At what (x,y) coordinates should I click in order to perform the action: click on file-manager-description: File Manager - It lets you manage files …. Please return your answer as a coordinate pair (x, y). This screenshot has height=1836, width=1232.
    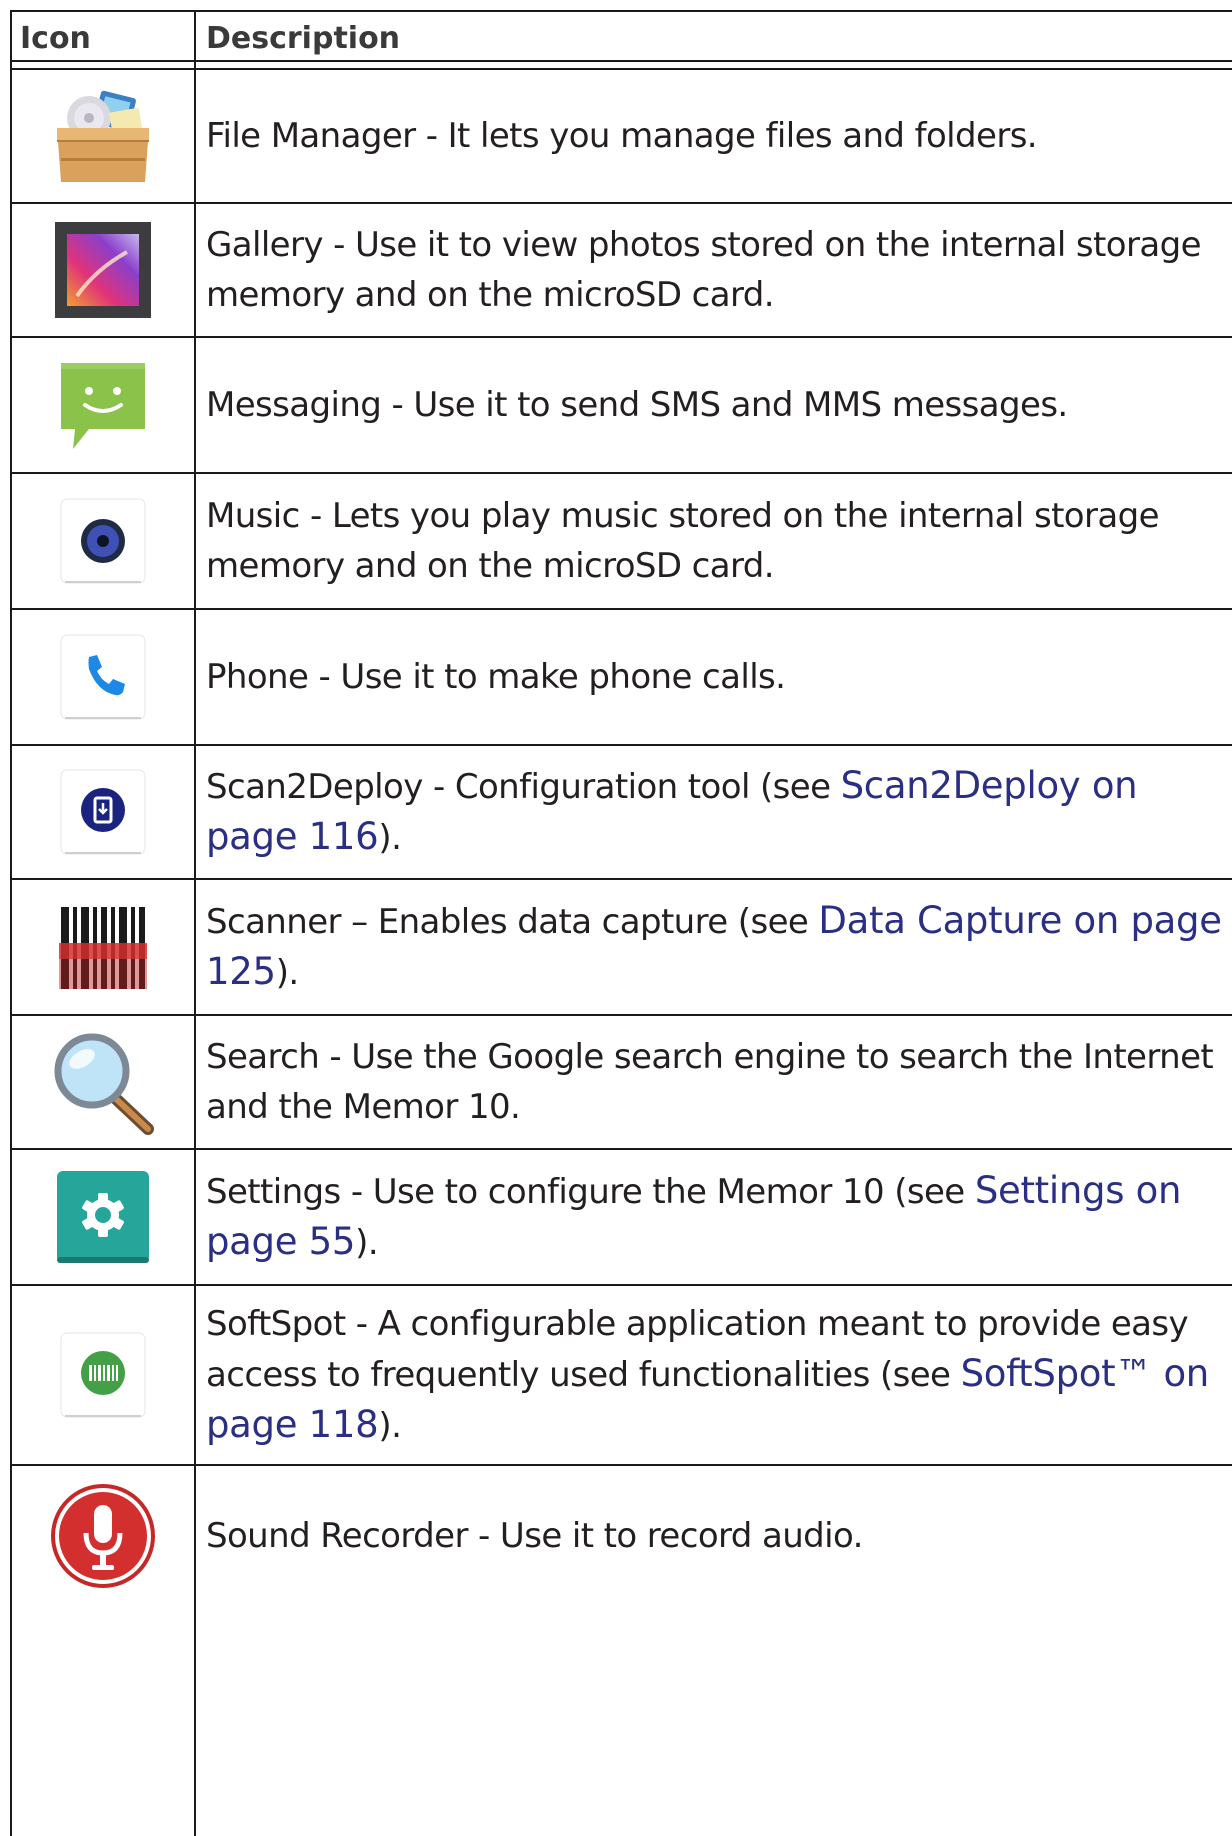
    Looking at the image, I should click on (622, 136).